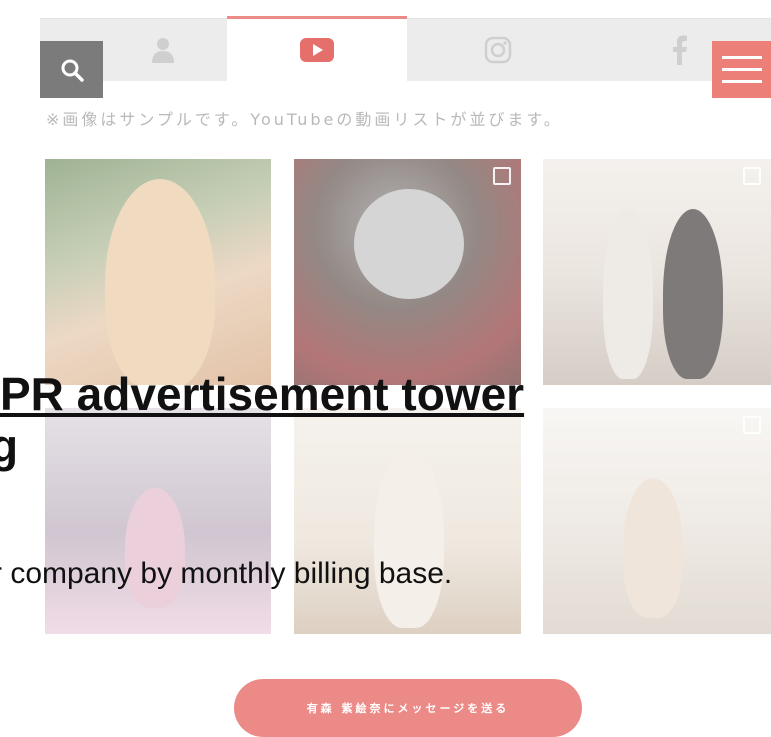 Image resolution: width=771 pixels, height=737 pixels. Describe the element at coordinates (408, 708) in the screenshot. I see `send-message-button: 有森 紫絵奈にメッセージを送る` at that location.